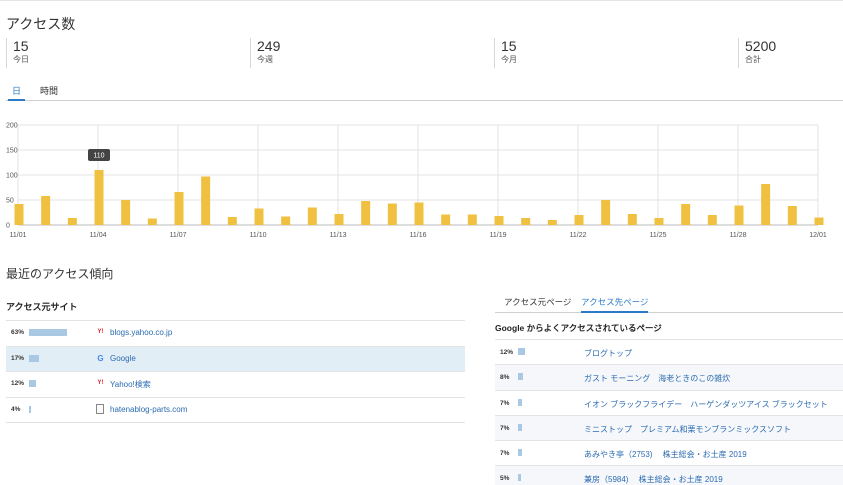 The image size is (843, 485). Describe the element at coordinates (421, 0) in the screenshot. I see `top-divider` at that location.